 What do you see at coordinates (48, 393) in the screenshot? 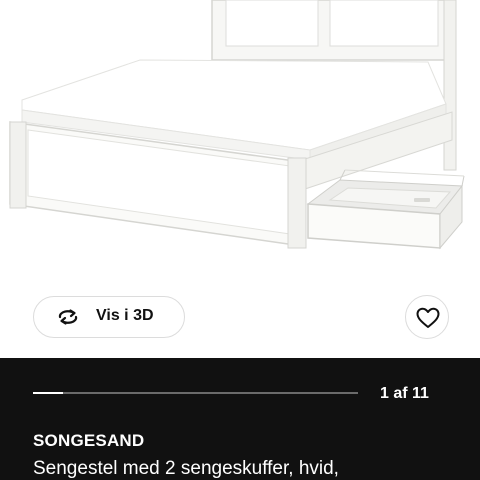
I see `gallery-progress-fill` at bounding box center [48, 393].